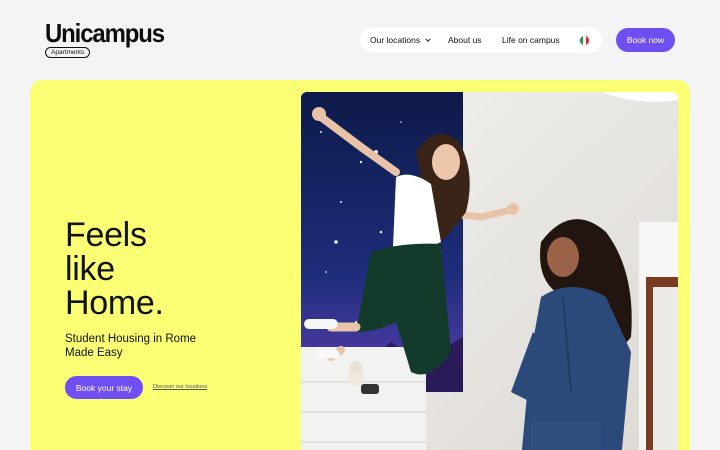 The image size is (720, 450). I want to click on chevron-down-icon, so click(428, 40).